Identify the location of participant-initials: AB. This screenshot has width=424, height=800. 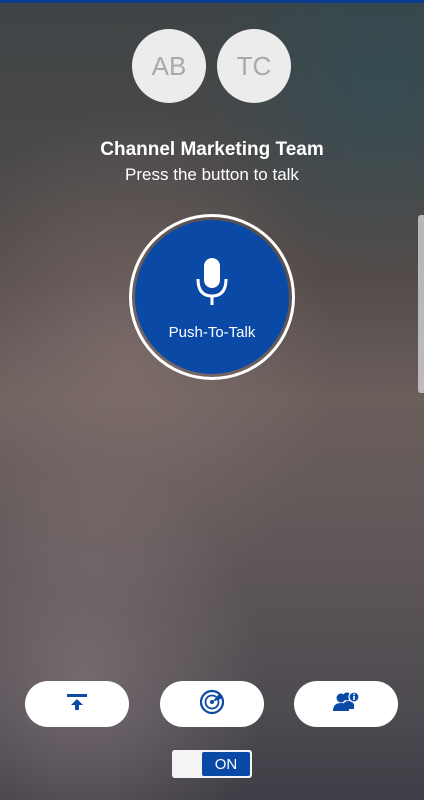
(169, 65).